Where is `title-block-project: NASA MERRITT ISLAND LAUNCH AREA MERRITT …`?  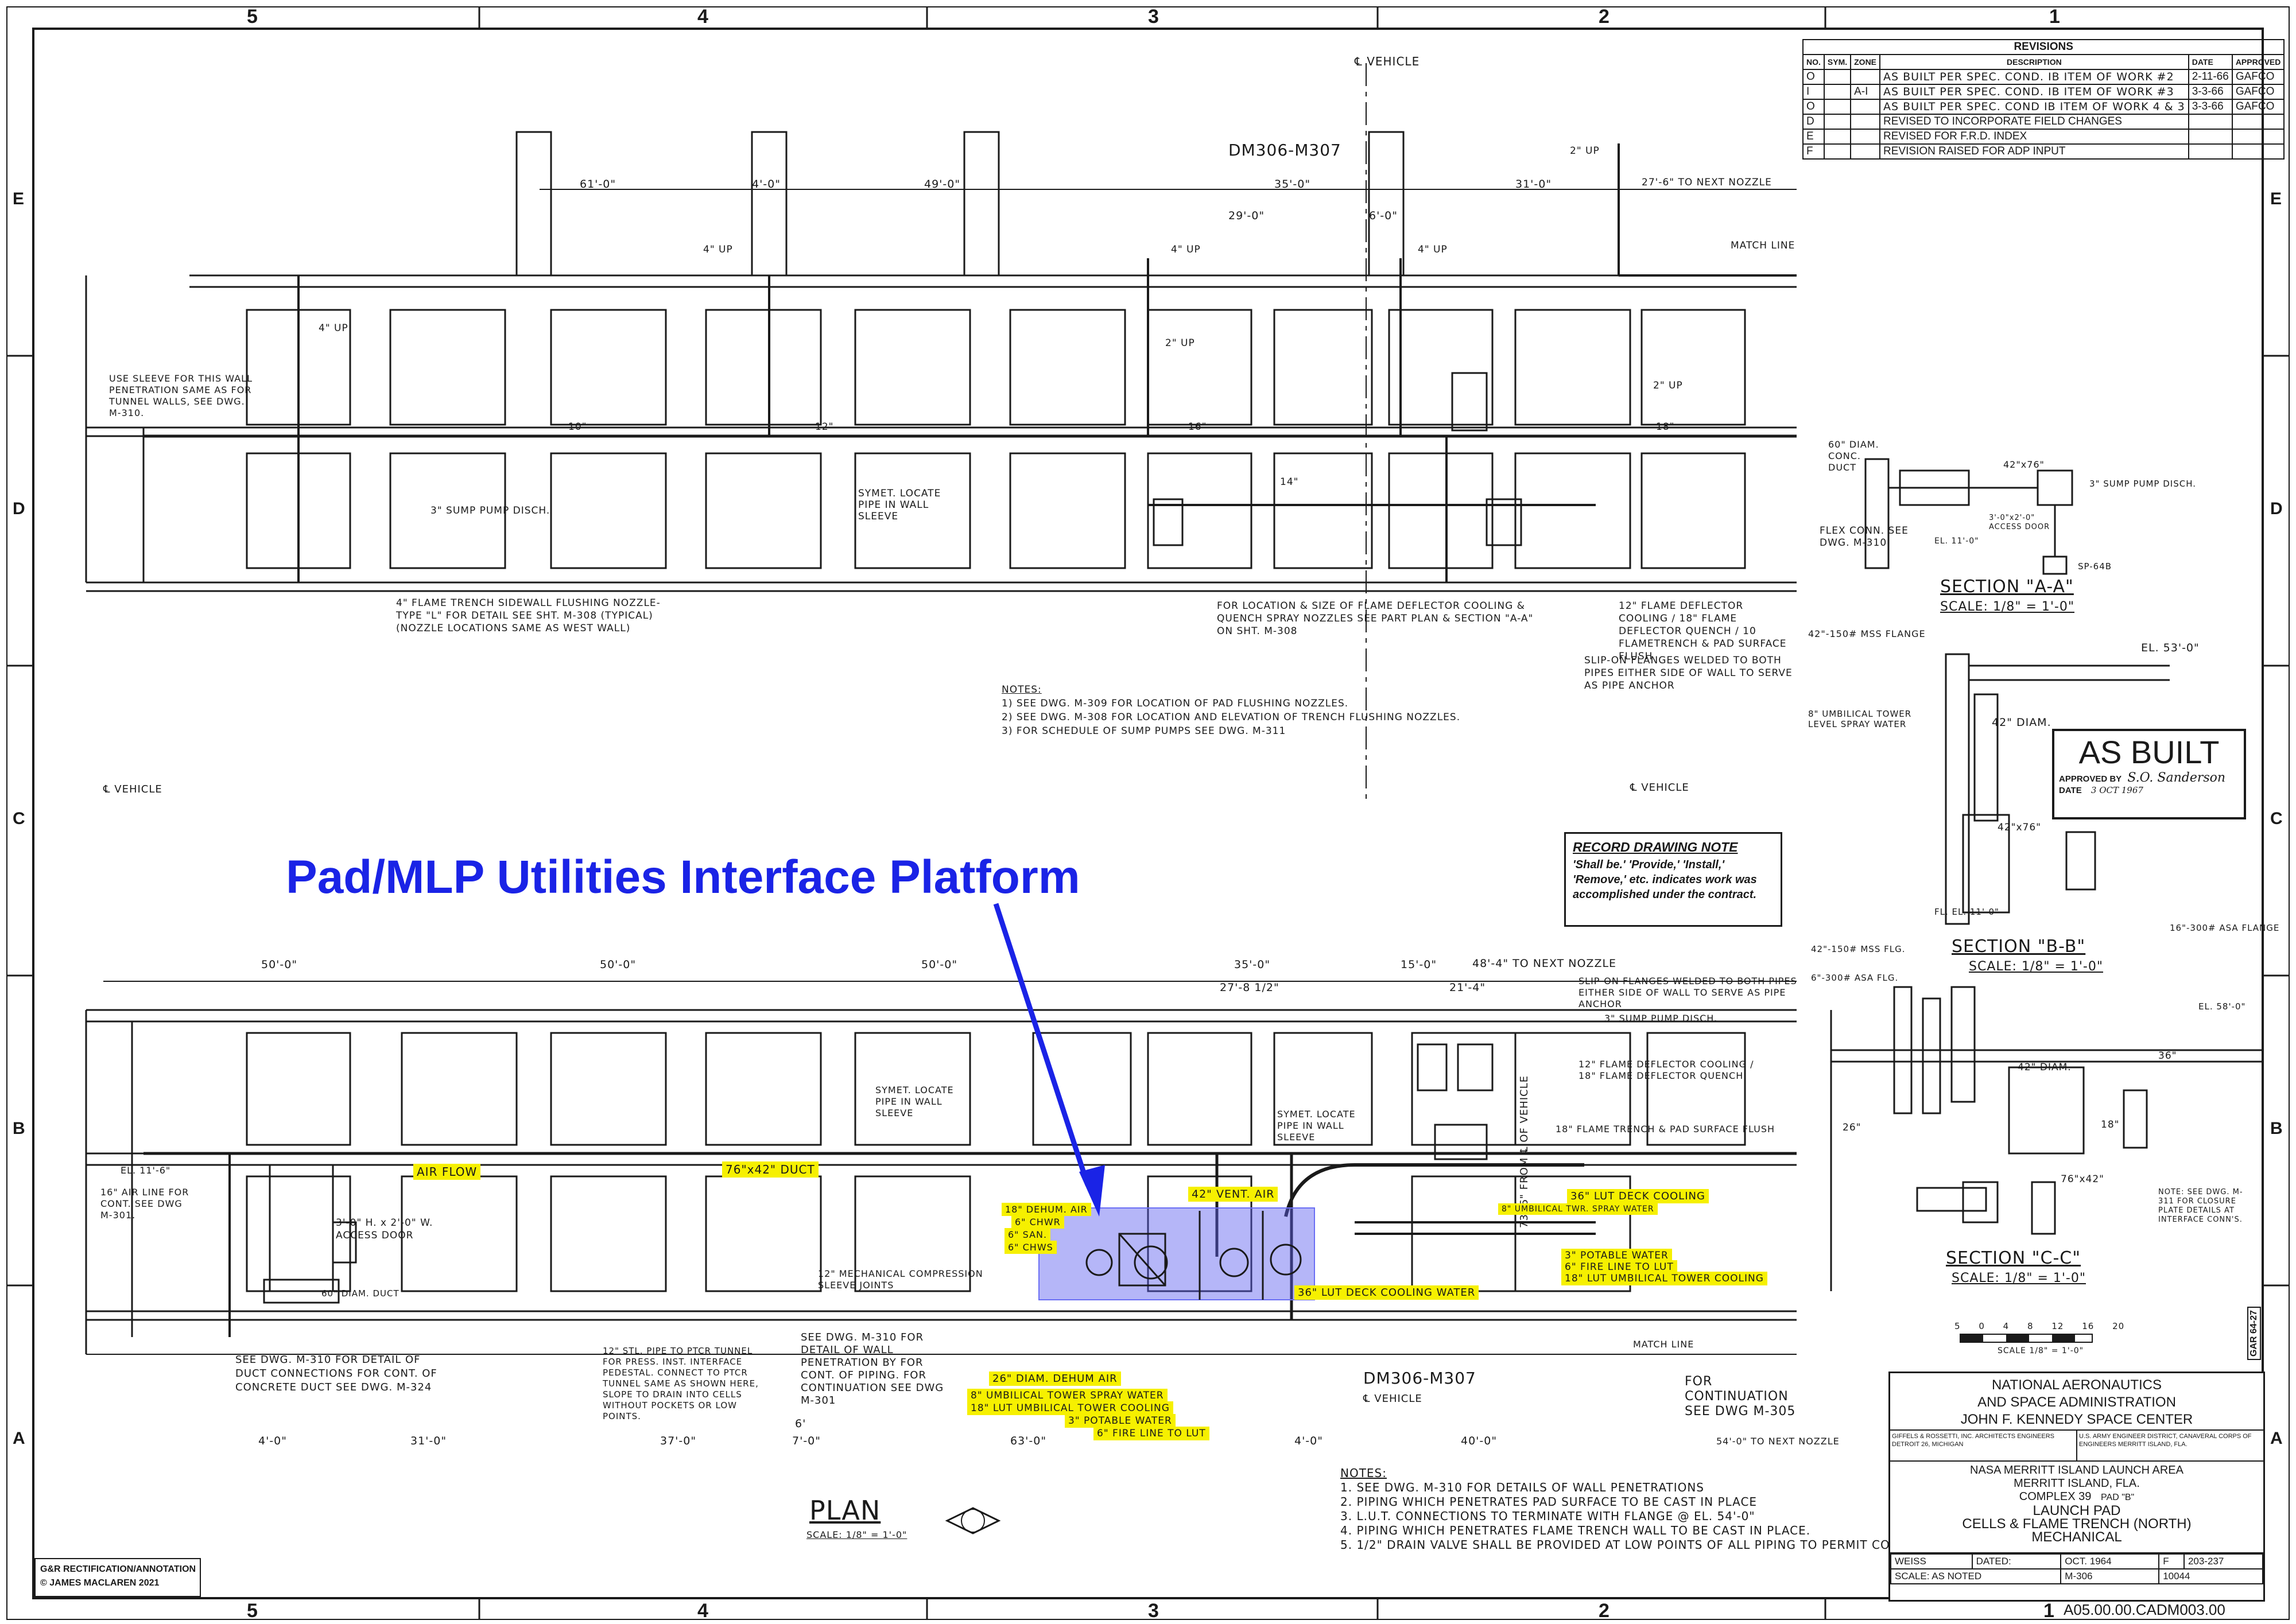
title-block-project: NASA MERRITT ISLAND LAUNCH AREA MERRITT … is located at coordinates (2076, 1508).